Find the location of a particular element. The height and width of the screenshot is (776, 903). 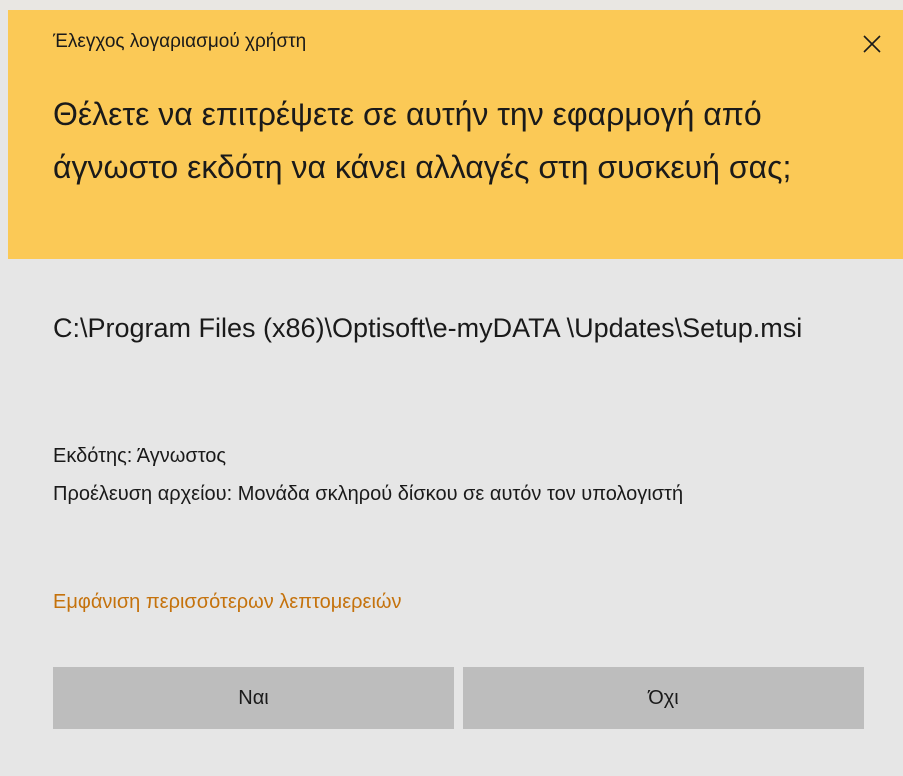

close-button is located at coordinates (872, 44).